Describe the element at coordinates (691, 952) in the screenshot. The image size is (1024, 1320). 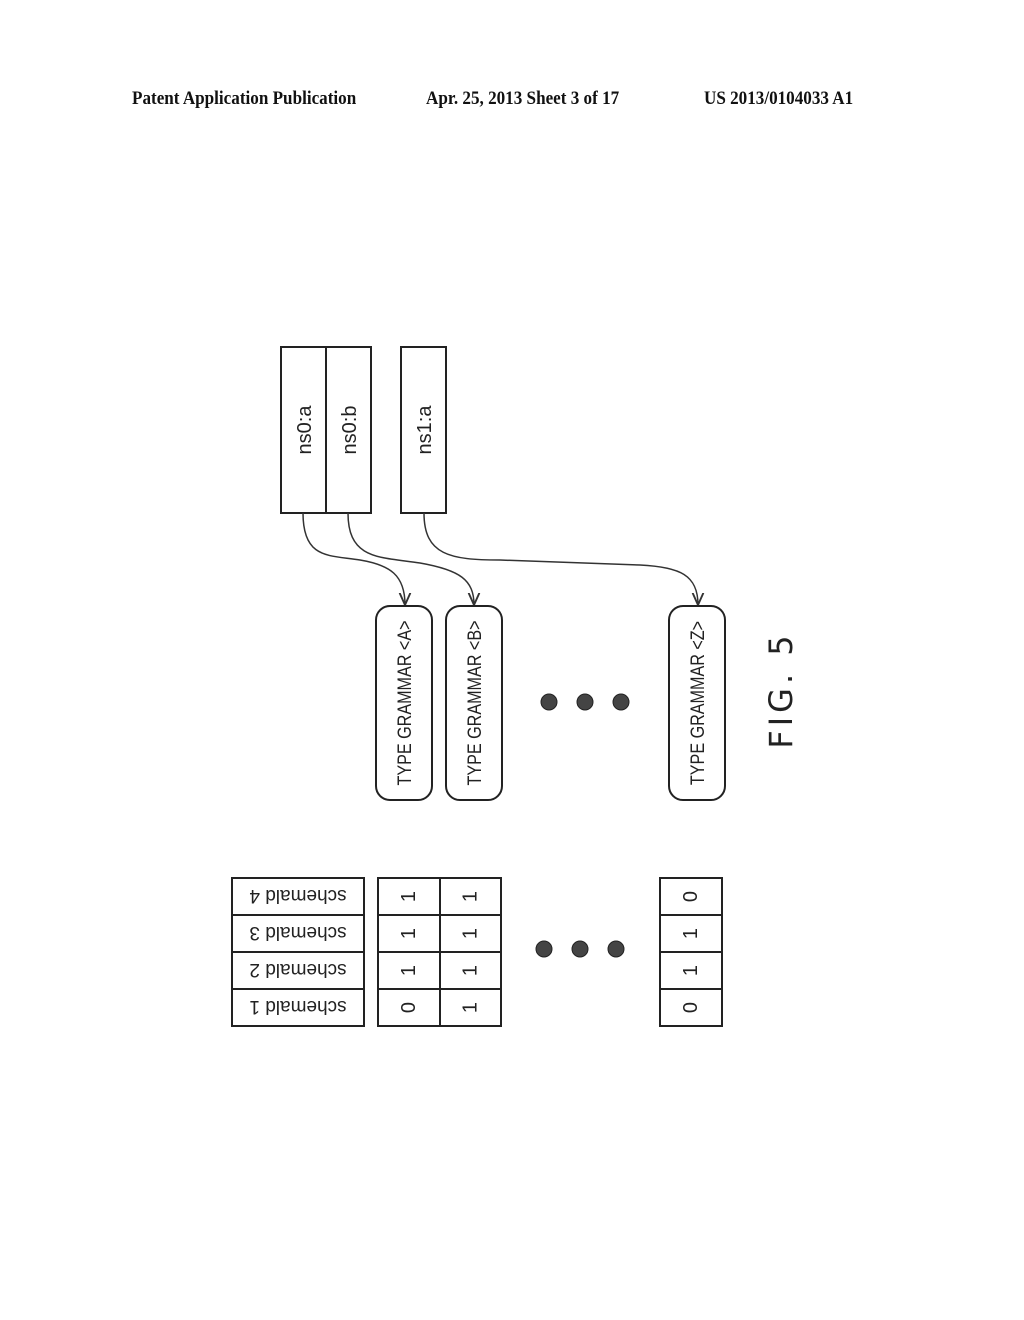
I see `bit-vector-z: 0 1 1 0` at that location.